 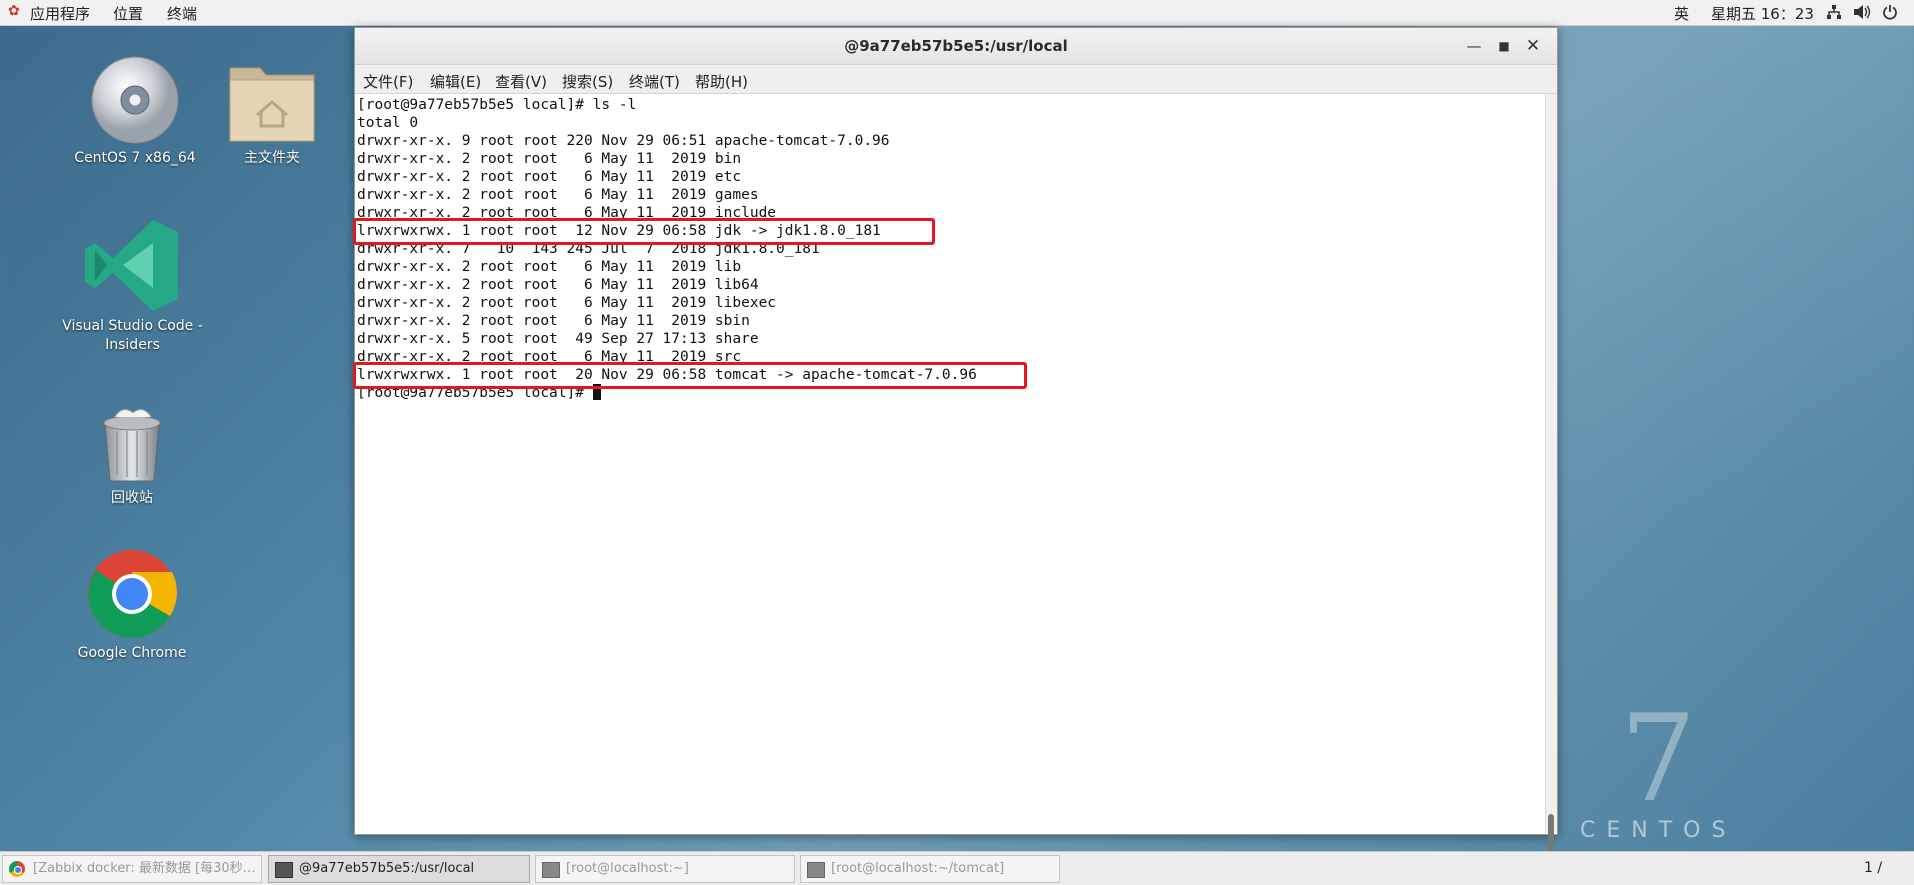 What do you see at coordinates (131, 265) in the screenshot?
I see `vscode-icon` at bounding box center [131, 265].